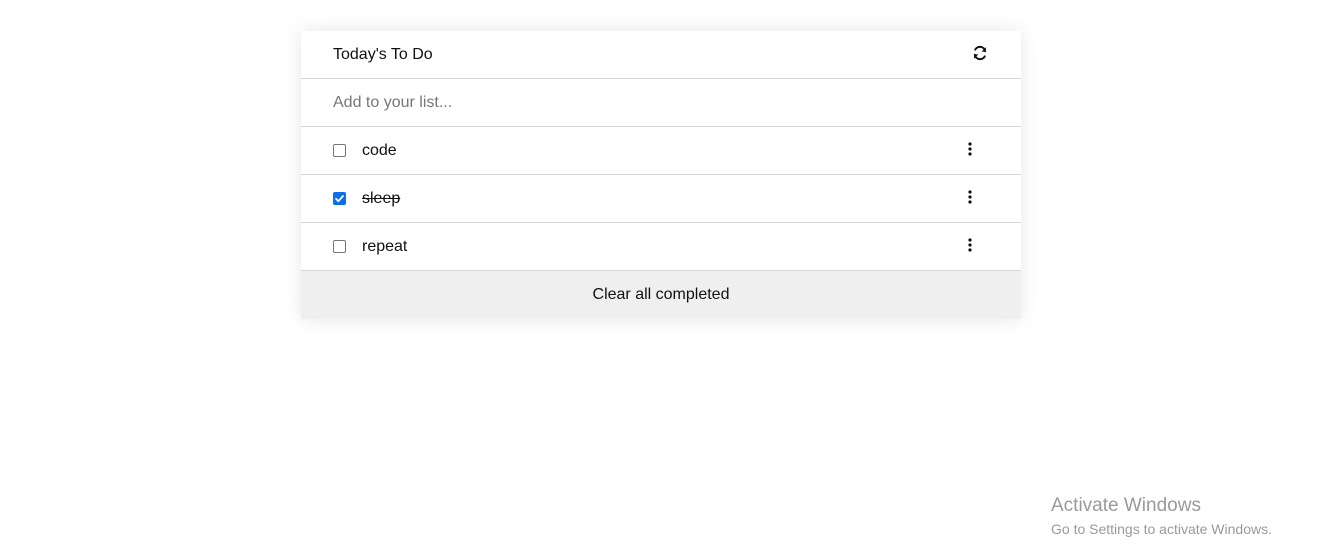 This screenshot has width=1317, height=554. What do you see at coordinates (661, 295) in the screenshot?
I see `clear-completed-button: Clear all completed` at bounding box center [661, 295].